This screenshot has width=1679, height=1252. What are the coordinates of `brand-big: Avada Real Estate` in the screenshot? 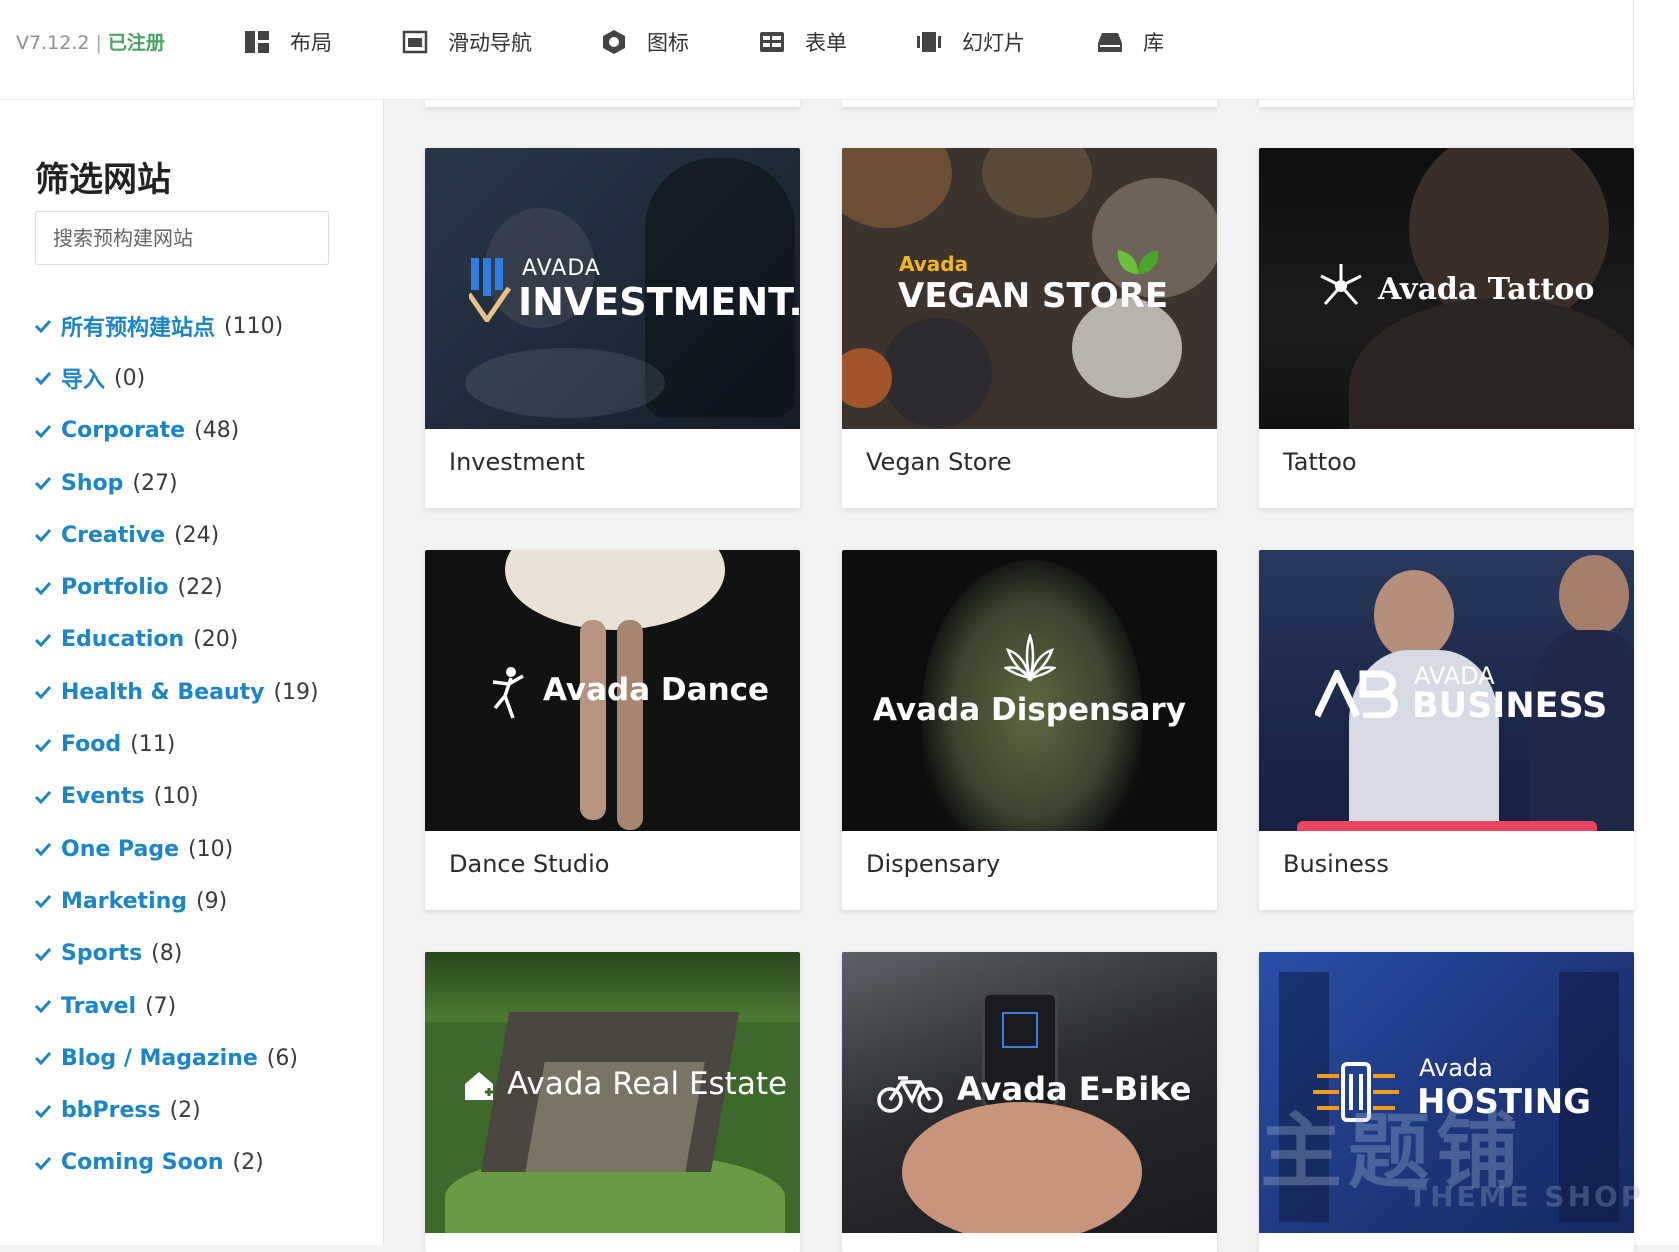 It's located at (647, 1084).